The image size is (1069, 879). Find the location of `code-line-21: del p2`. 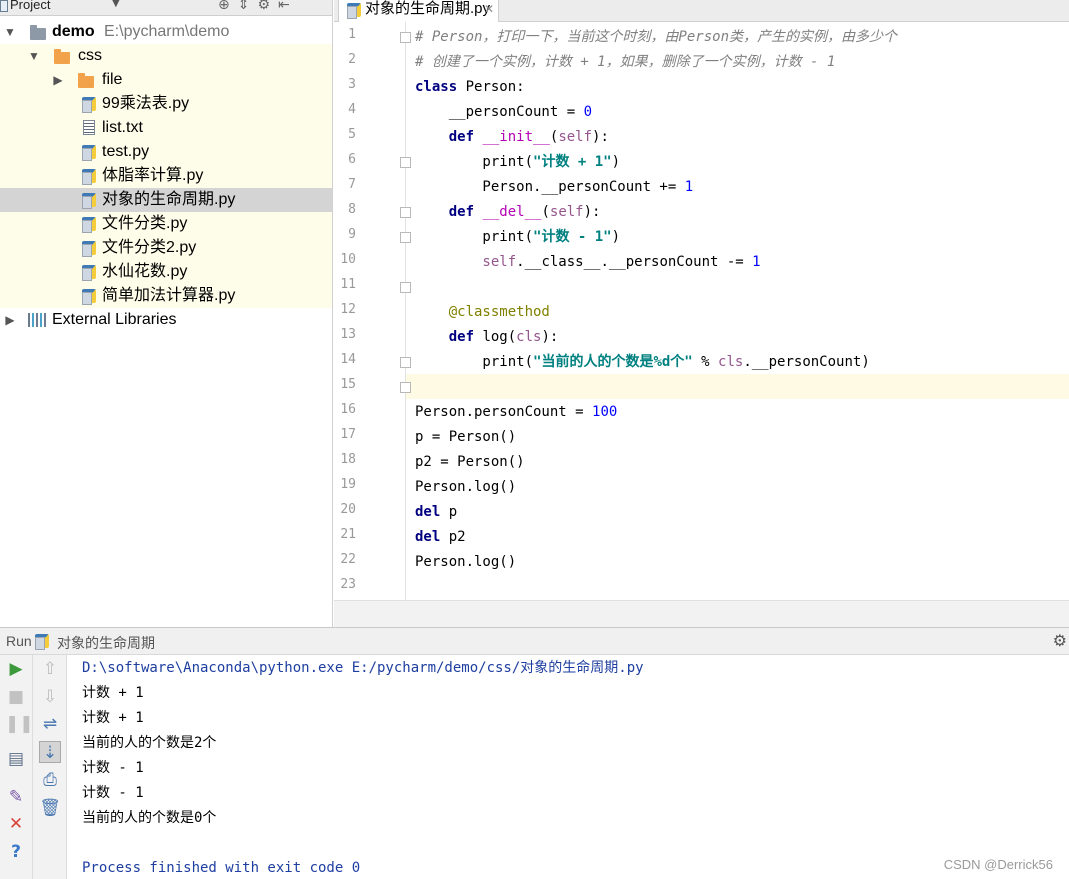

code-line-21: del p2 is located at coordinates (440, 537).